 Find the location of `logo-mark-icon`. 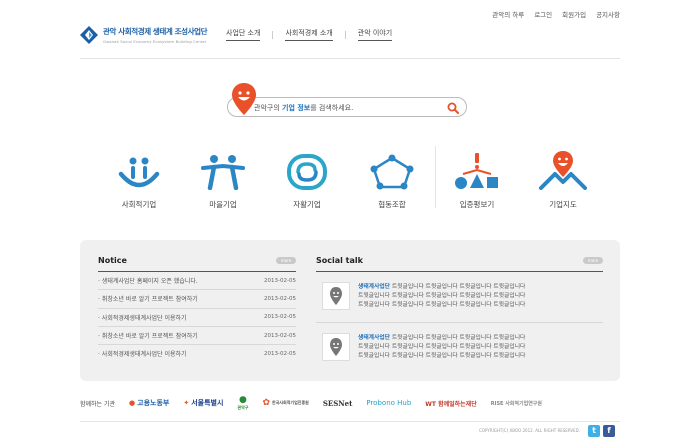

logo-mark-icon is located at coordinates (89, 35).